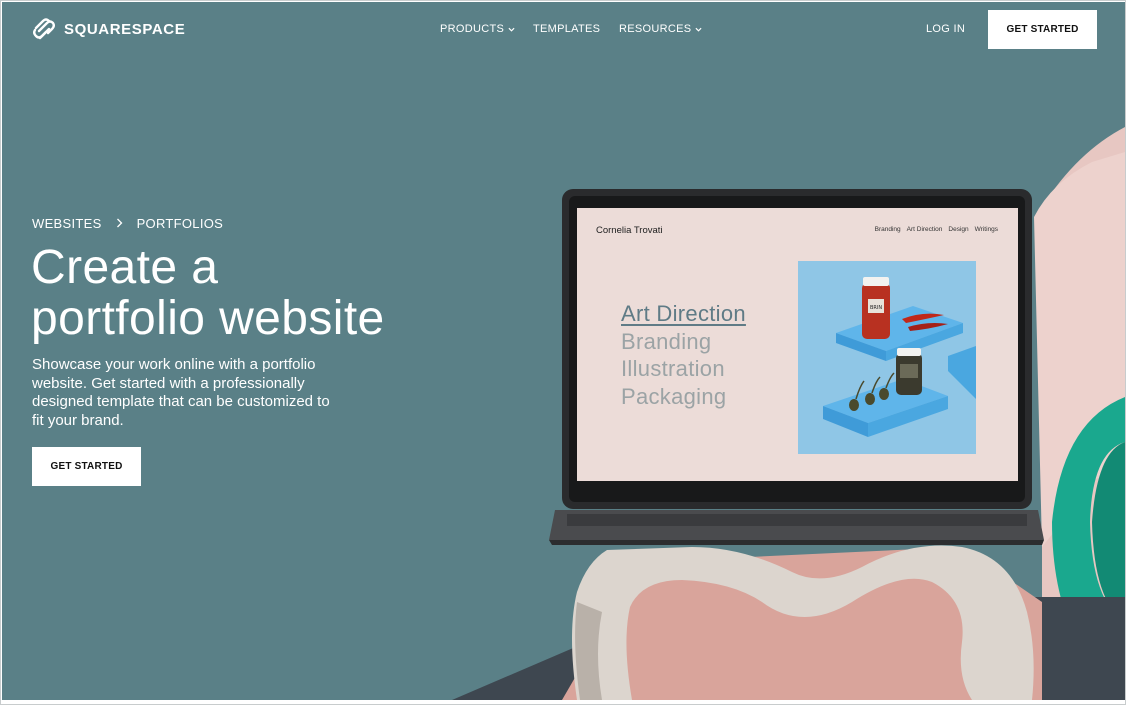 This screenshot has height=705, width=1126. Describe the element at coordinates (125, 267) in the screenshot. I see `headline-line-1: Create a` at that location.